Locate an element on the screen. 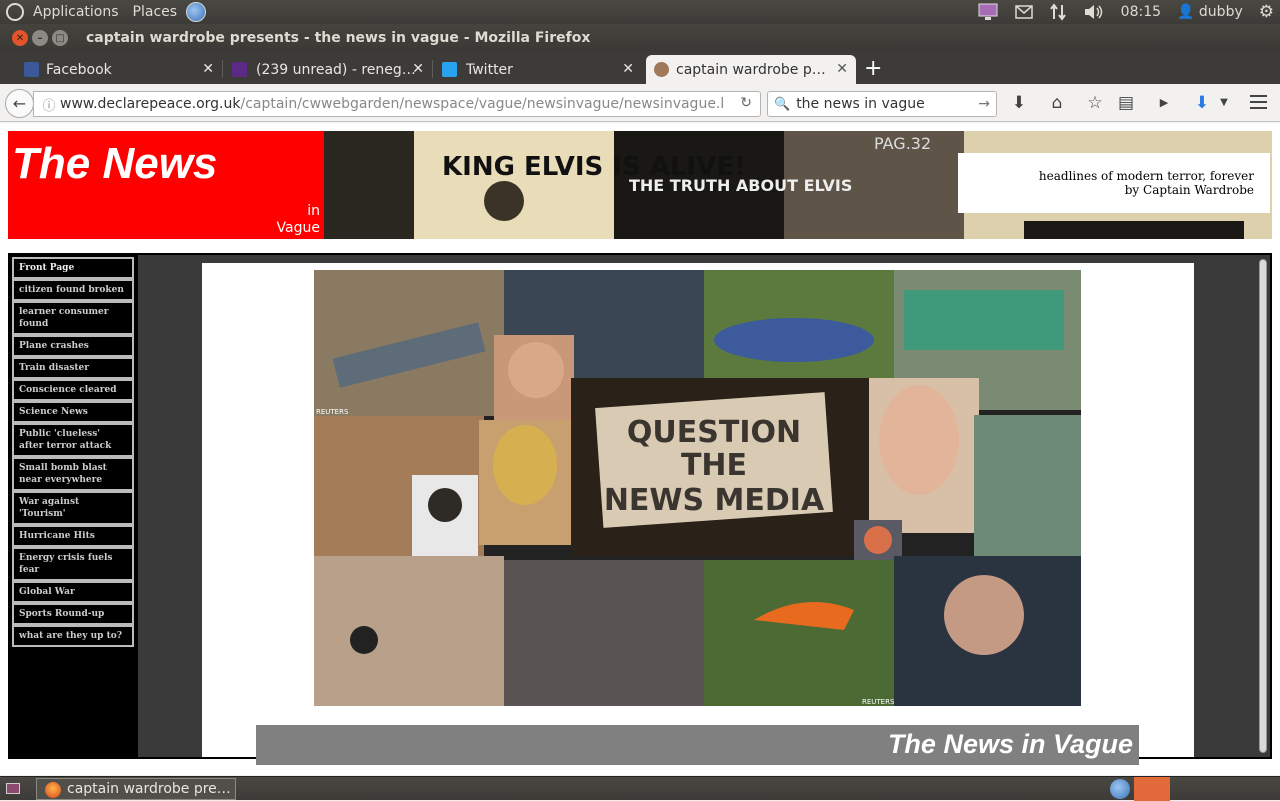  sidebar-item-war-against-tourism: War against 'Tourism' is located at coordinates (73, 508).